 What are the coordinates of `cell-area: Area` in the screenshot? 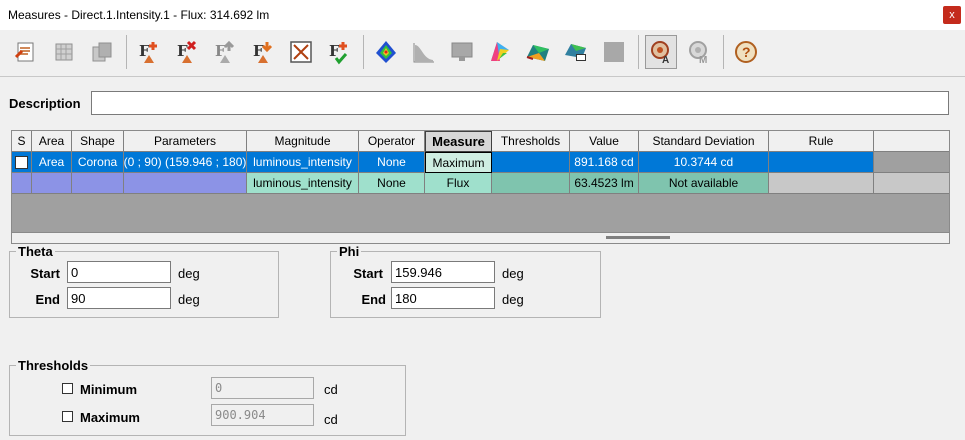 It's located at (52, 162).